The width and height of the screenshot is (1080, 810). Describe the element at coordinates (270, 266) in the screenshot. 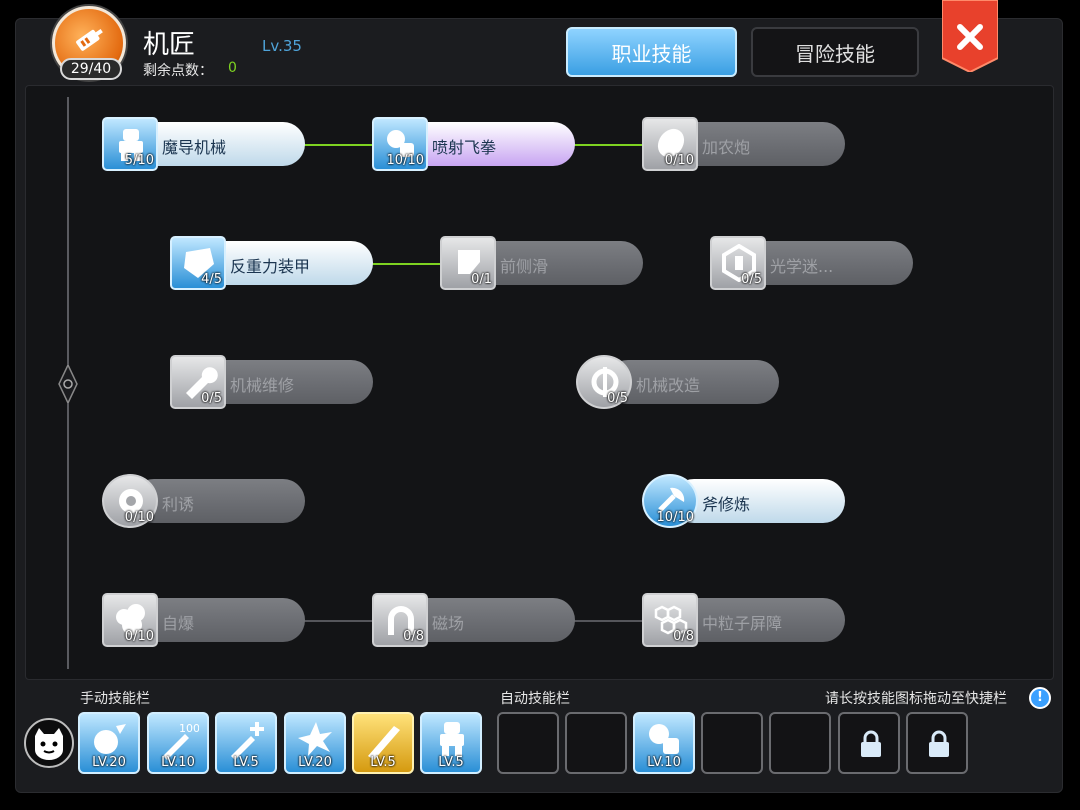

I see `skill-label: 反重力装甲` at that location.